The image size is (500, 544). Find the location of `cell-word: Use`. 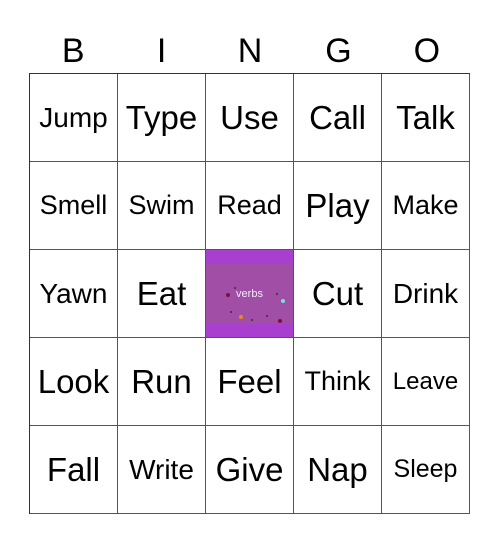

cell-word: Use is located at coordinates (249, 117).